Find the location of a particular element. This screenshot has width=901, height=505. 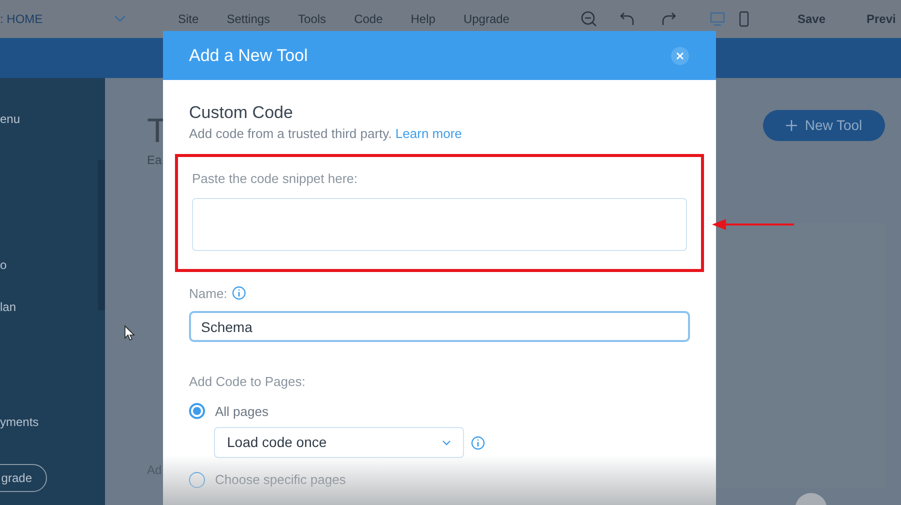

menu-item: Site is located at coordinates (188, 19).